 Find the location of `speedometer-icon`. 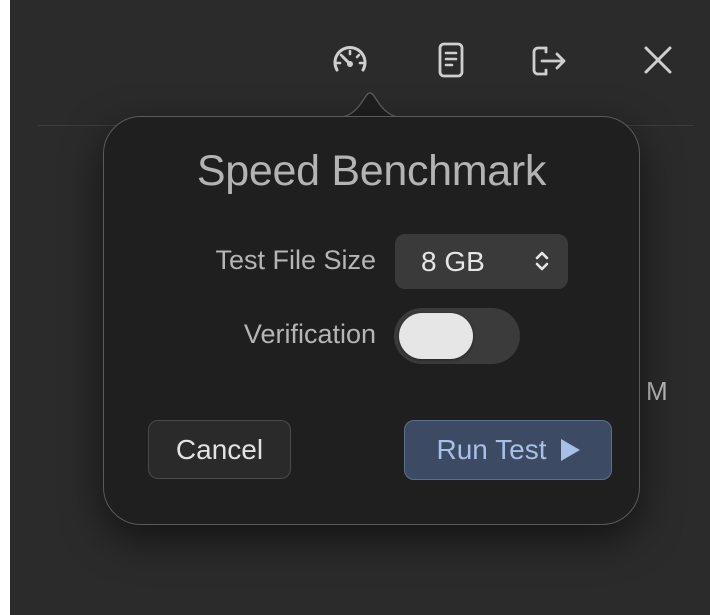

speedometer-icon is located at coordinates (350, 60).